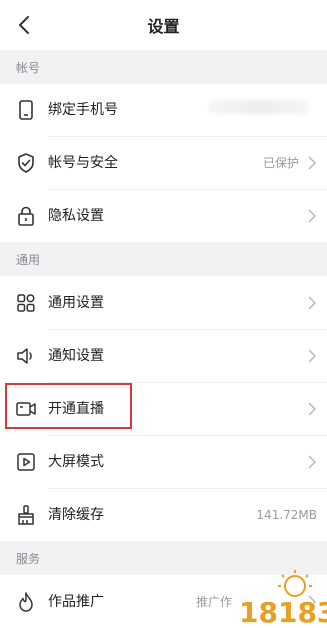  Describe the element at coordinates (76, 515) in the screenshot. I see `row-label: 清除缓存` at that location.